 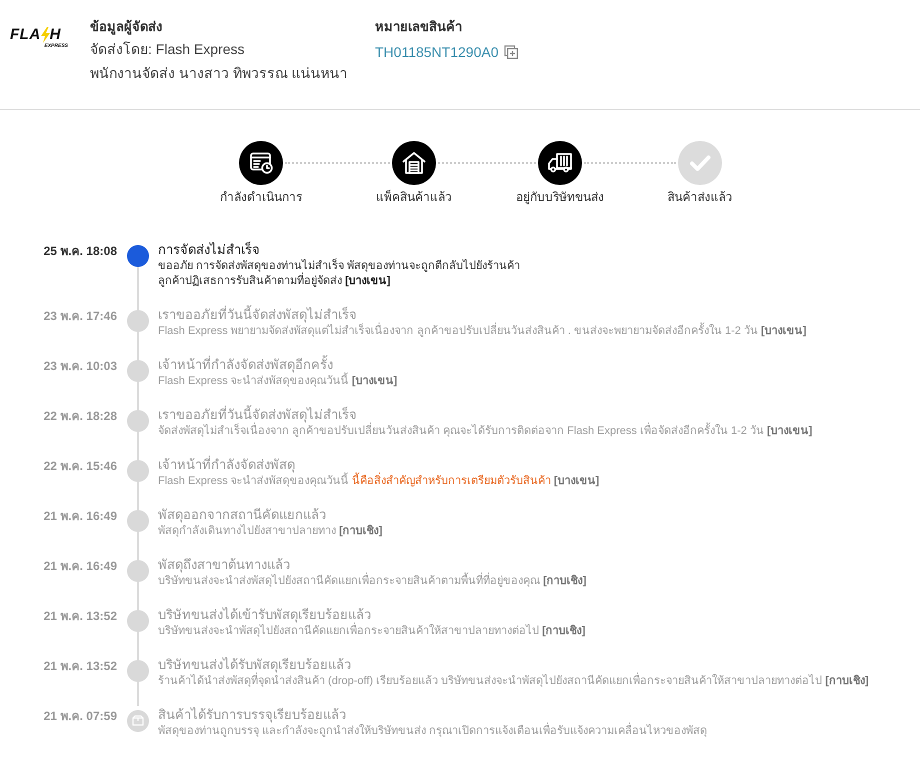 I want to click on event-description: Flash Express จะนำส่งพัสดุของคุณวันนี้ [บางเขน], so click(x=537, y=381).